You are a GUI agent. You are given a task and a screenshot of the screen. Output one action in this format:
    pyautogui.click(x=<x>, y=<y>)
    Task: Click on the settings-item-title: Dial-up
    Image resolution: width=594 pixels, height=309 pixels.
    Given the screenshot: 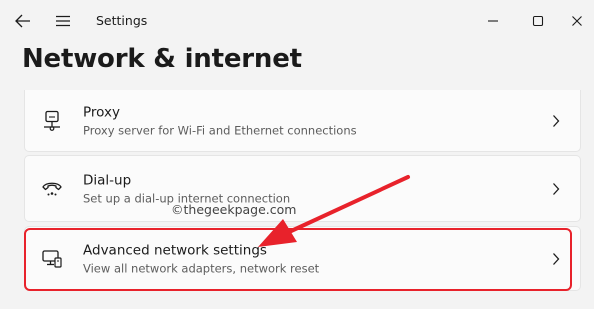 What is the action you would take?
    pyautogui.click(x=107, y=180)
    